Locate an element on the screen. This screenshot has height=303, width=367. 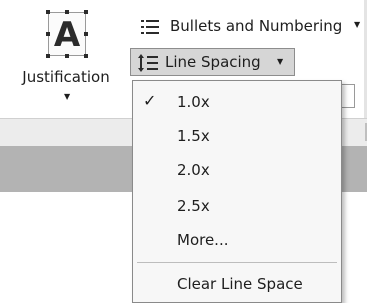
justification-button: A Justification ▼ is located at coordinates (66, 55).